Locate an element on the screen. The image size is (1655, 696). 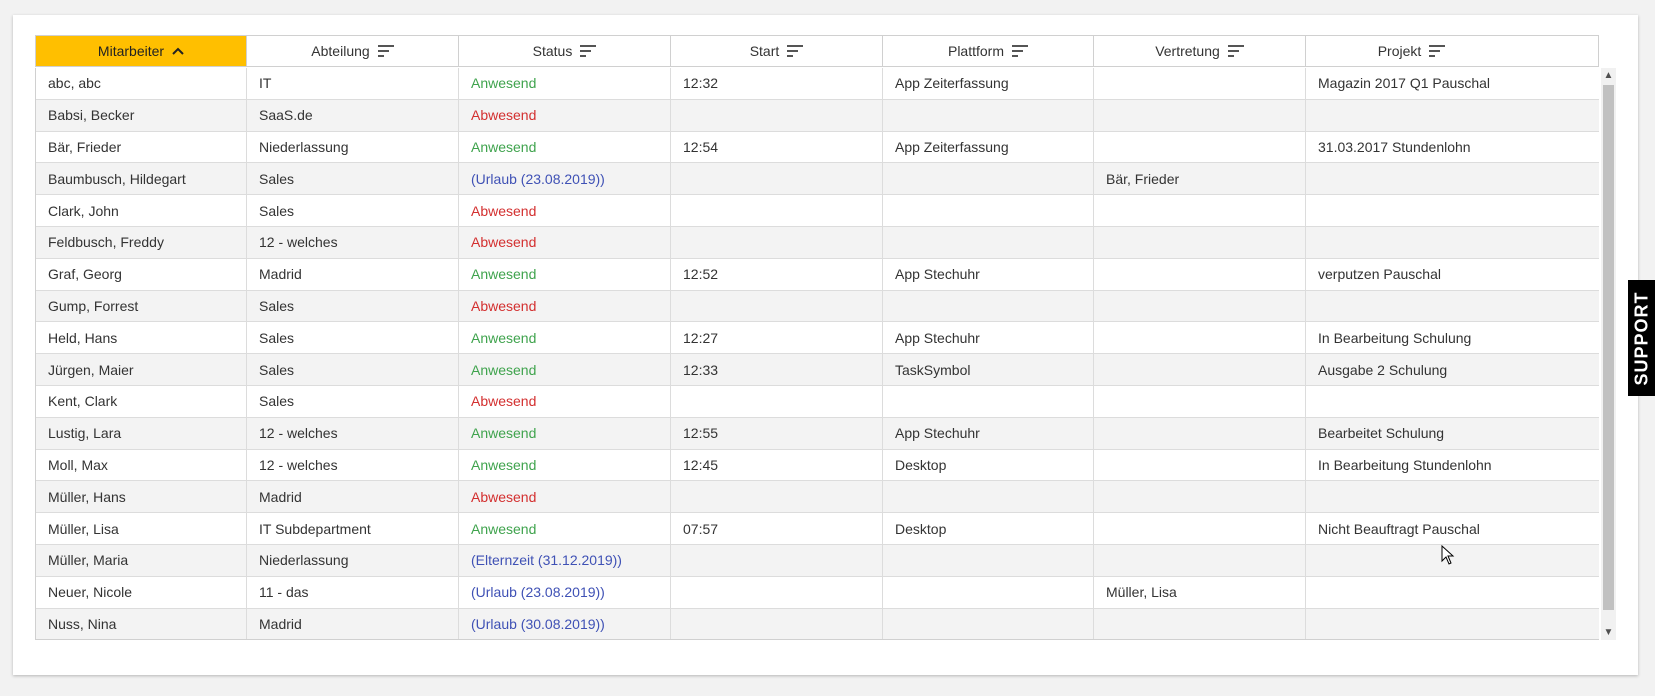
column-header-projekt: Projekt is located at coordinates (1411, 51).